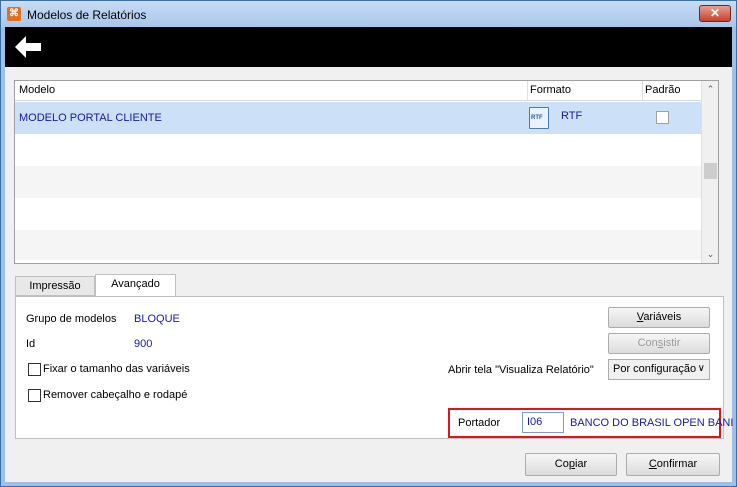 The height and width of the screenshot is (487, 737). I want to click on copiar-label-end: iar, so click(581, 464).